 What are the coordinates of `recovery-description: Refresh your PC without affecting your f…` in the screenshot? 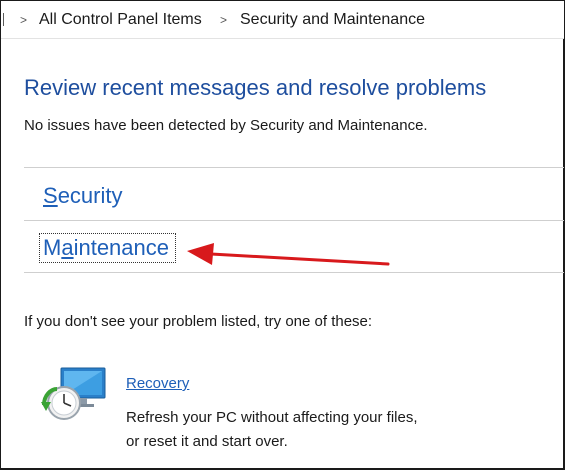 It's located at (272, 429).